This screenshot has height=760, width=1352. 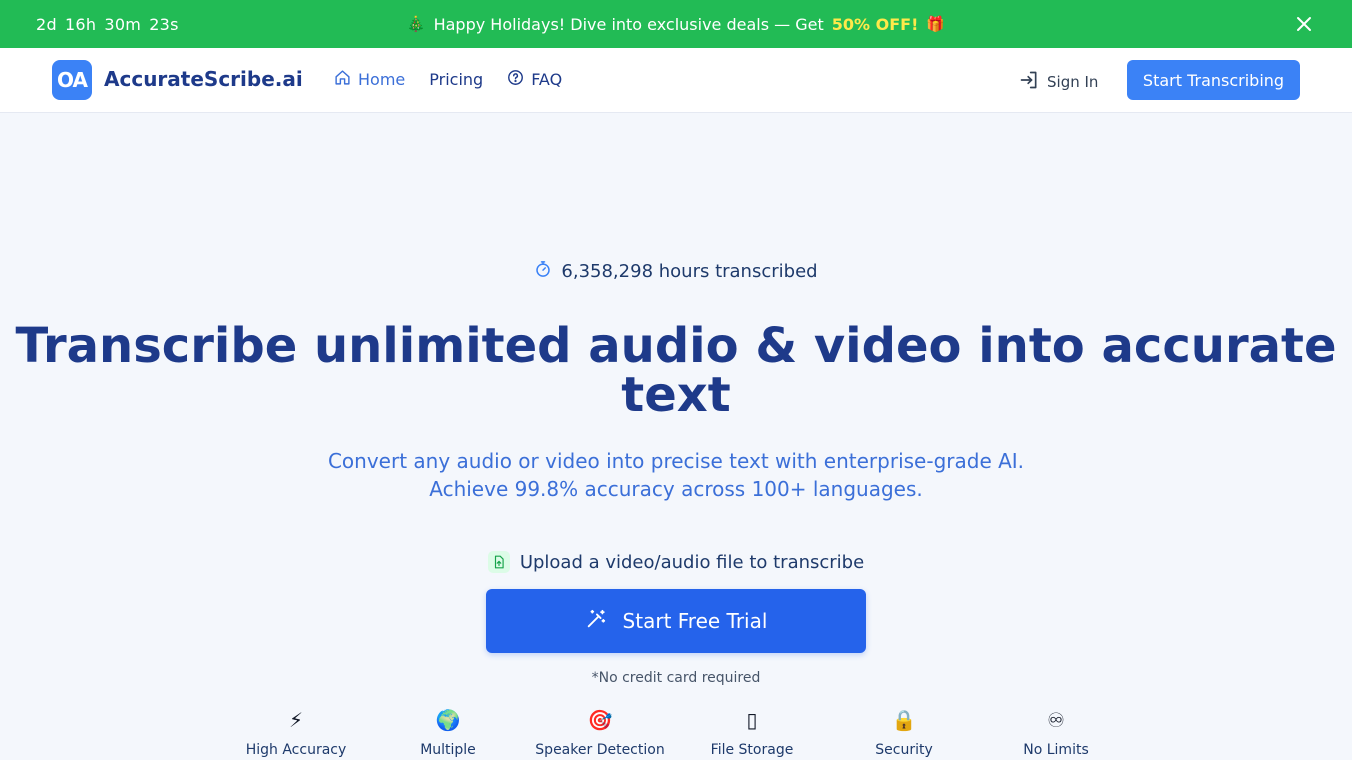 I want to click on feature-security: 🔒 Security, so click(x=904, y=733).